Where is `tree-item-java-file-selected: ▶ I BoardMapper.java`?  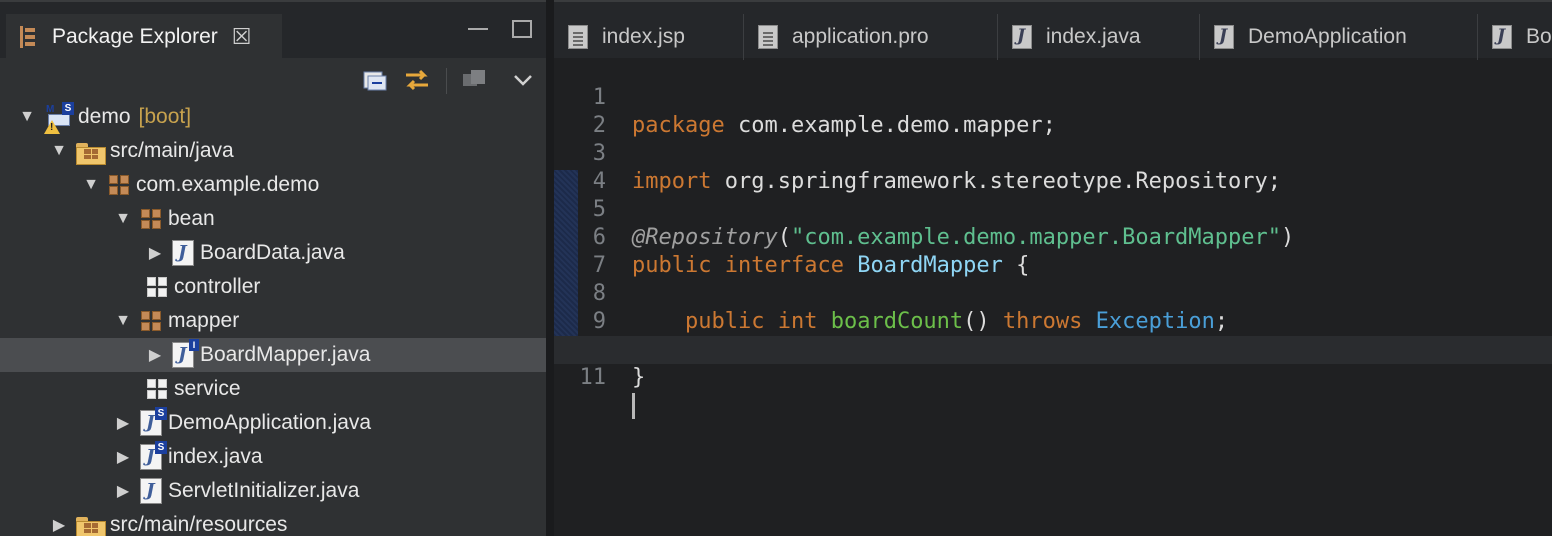
tree-item-java-file-selected: ▶ I BoardMapper.java is located at coordinates (273, 355).